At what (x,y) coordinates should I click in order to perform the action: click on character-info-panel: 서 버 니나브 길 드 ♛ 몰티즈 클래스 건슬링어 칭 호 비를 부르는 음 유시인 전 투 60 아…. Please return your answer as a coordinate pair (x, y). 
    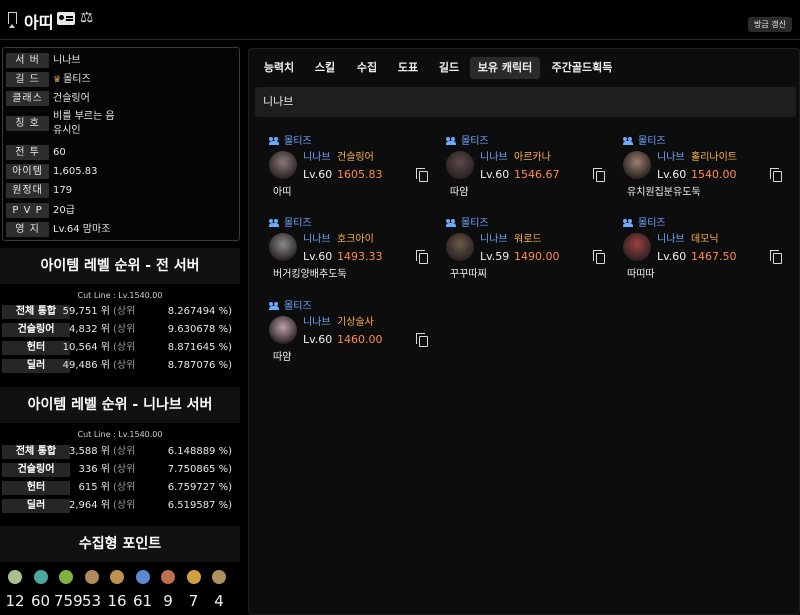
    Looking at the image, I should click on (121, 144).